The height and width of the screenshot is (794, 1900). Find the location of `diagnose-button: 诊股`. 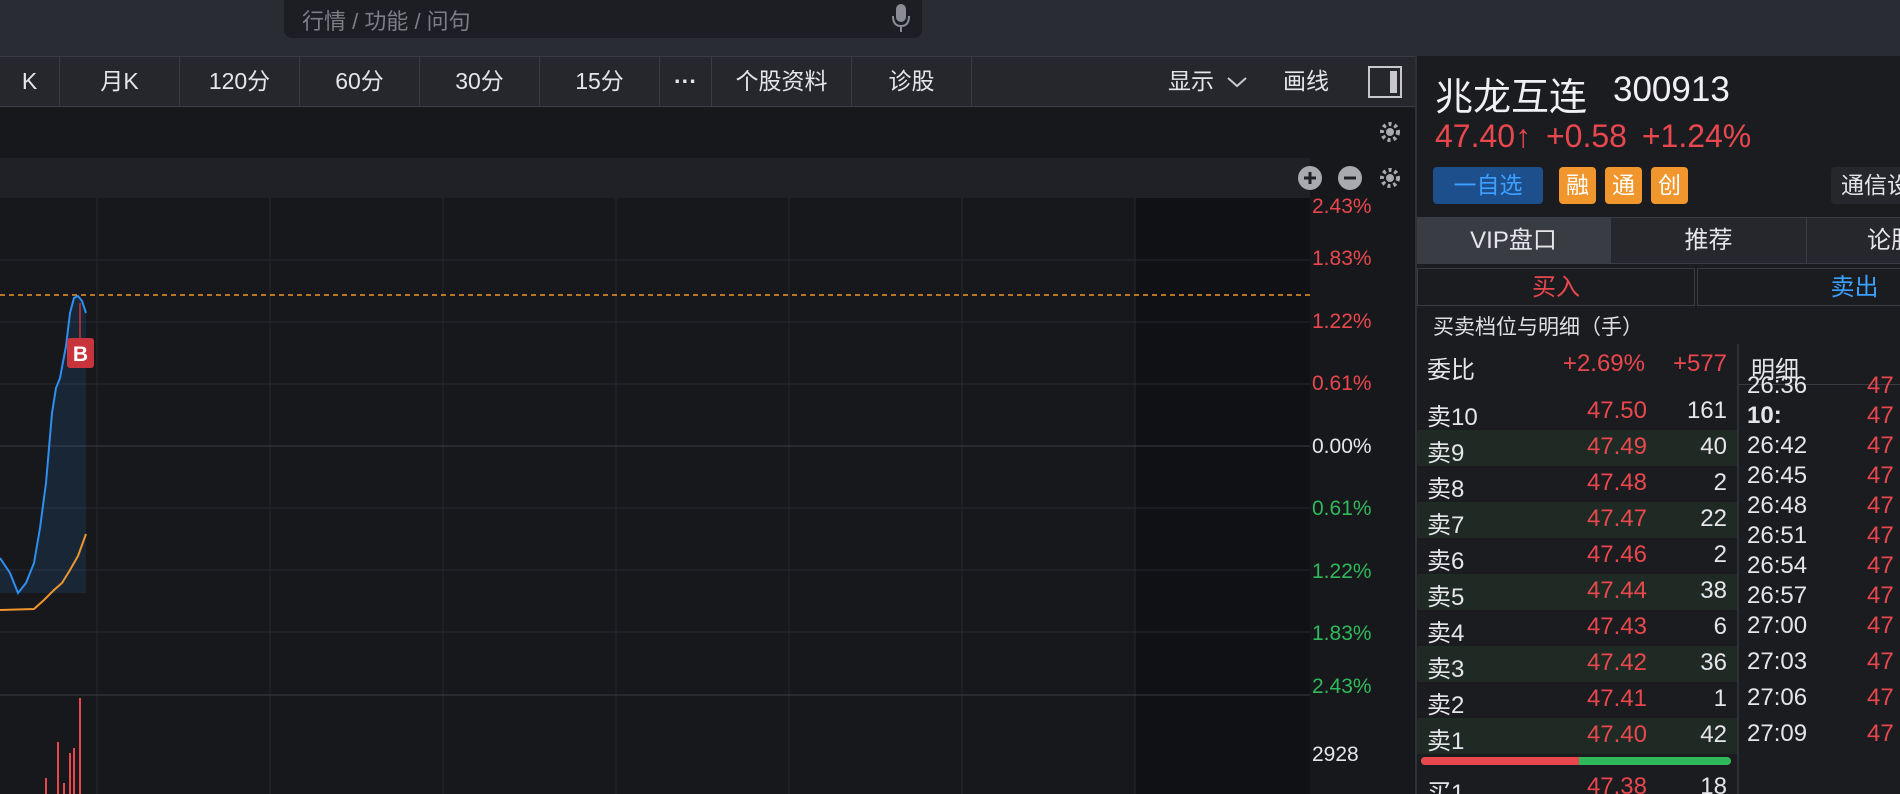

diagnose-button: 诊股 is located at coordinates (912, 81).